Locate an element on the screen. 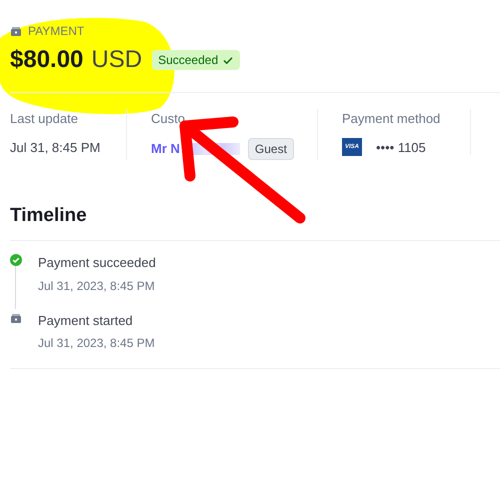 The width and height of the screenshot is (500, 500). customer-link: Mr N is located at coordinates (165, 148).